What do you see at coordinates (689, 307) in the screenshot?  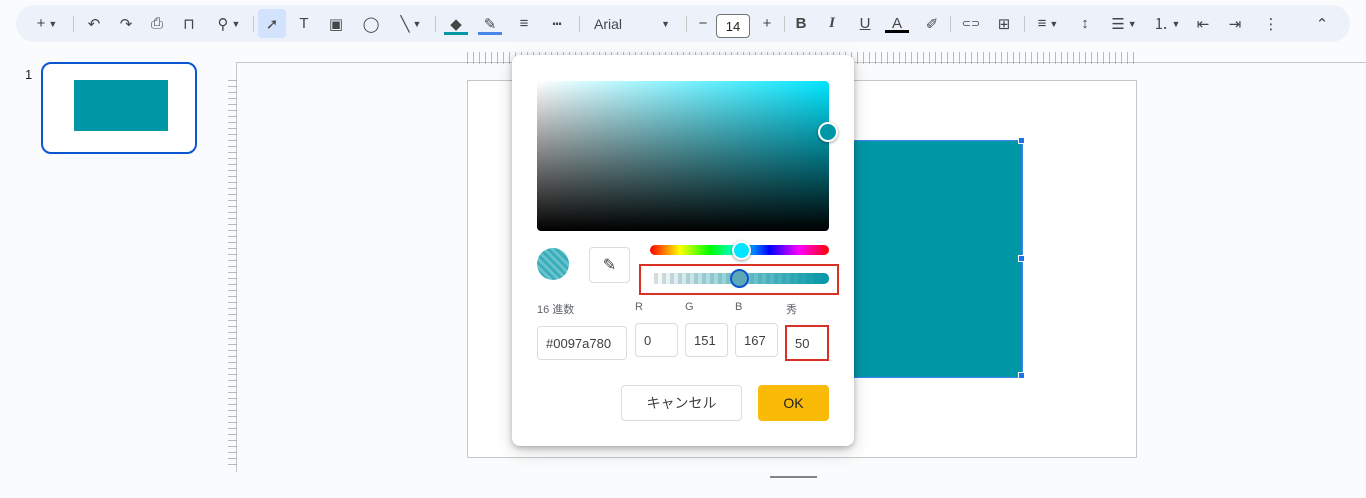 I see `g-label: G` at bounding box center [689, 307].